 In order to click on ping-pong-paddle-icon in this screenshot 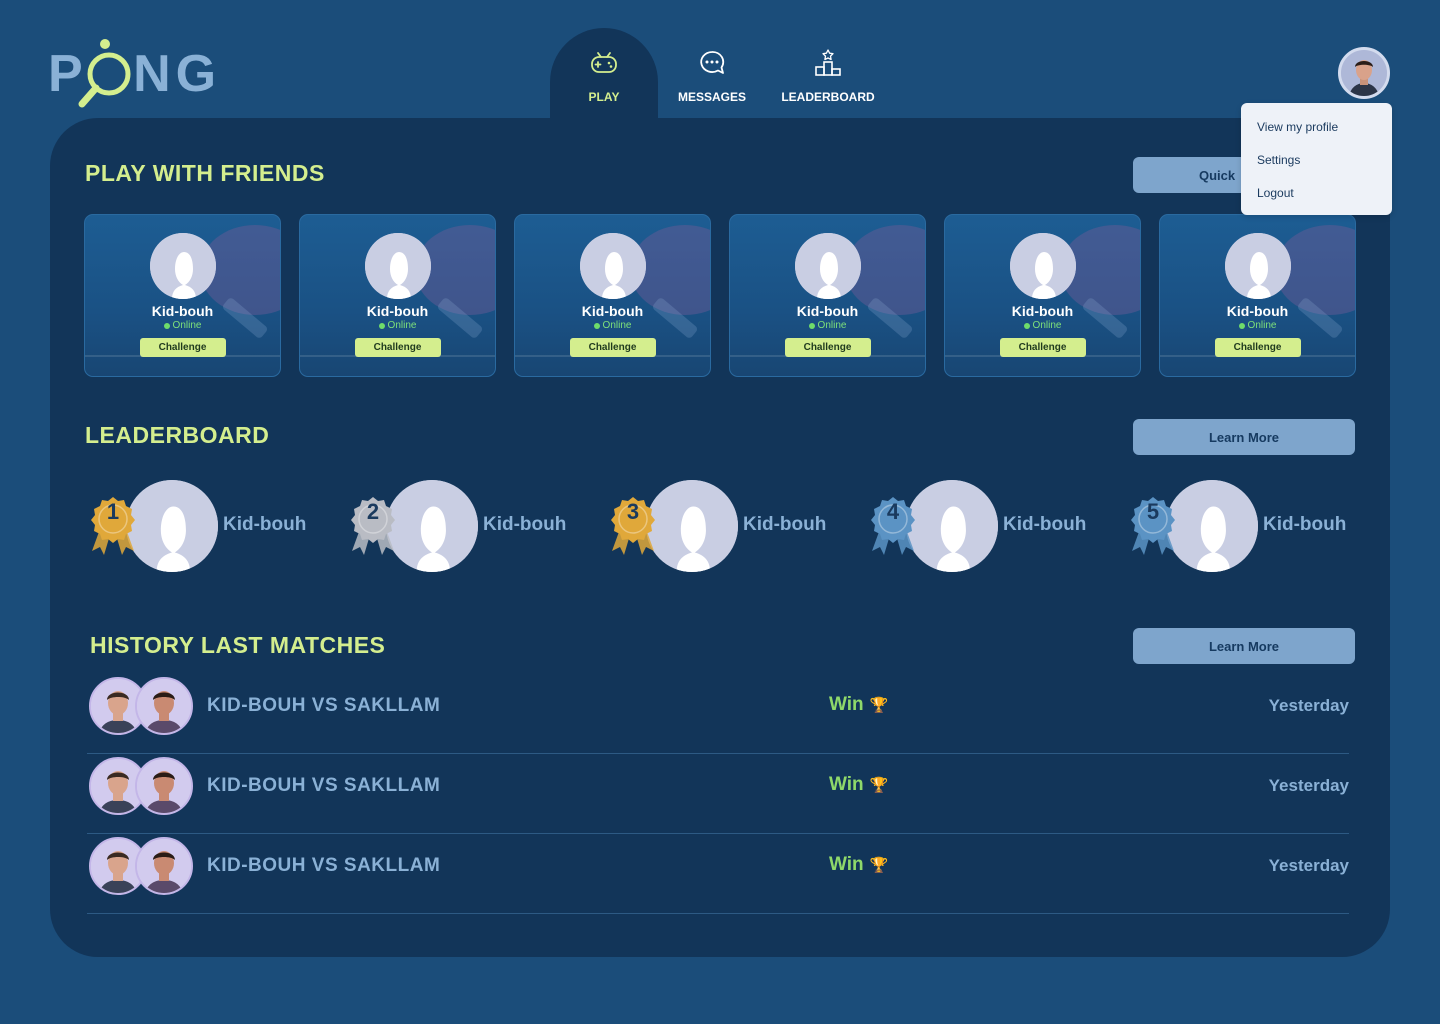, I will do `click(104, 73)`.